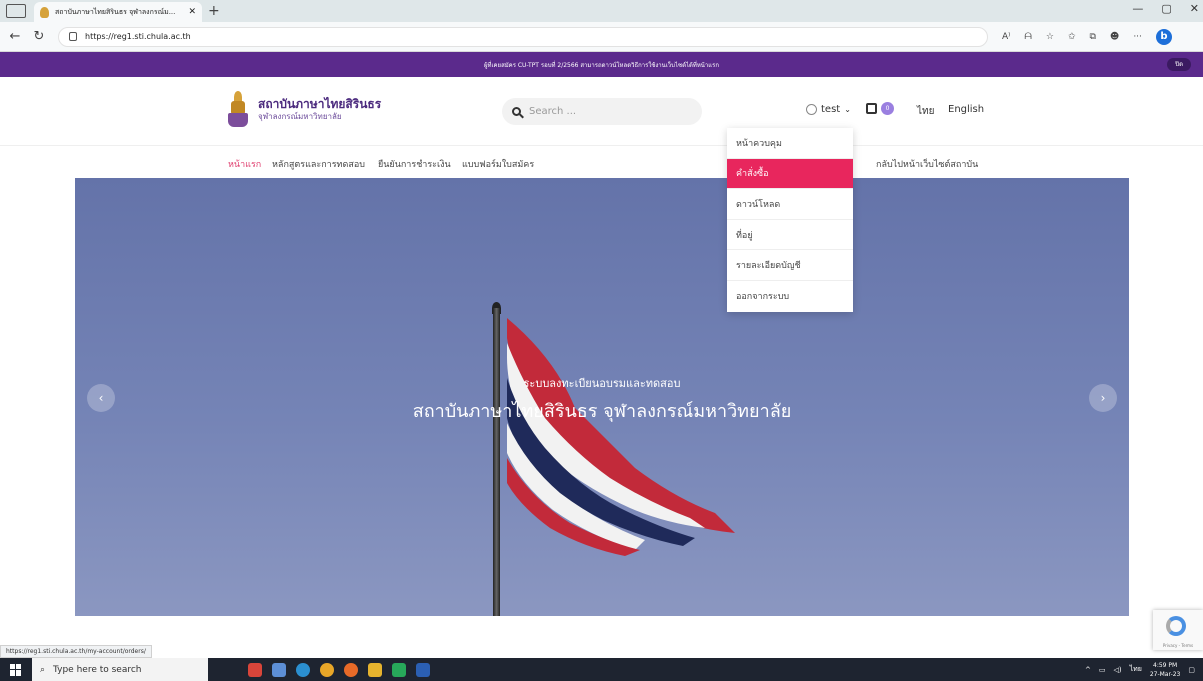 This screenshot has height=681, width=1203. What do you see at coordinates (1165, 674) in the screenshot?
I see `clock-date: 27-Mar-23` at bounding box center [1165, 674].